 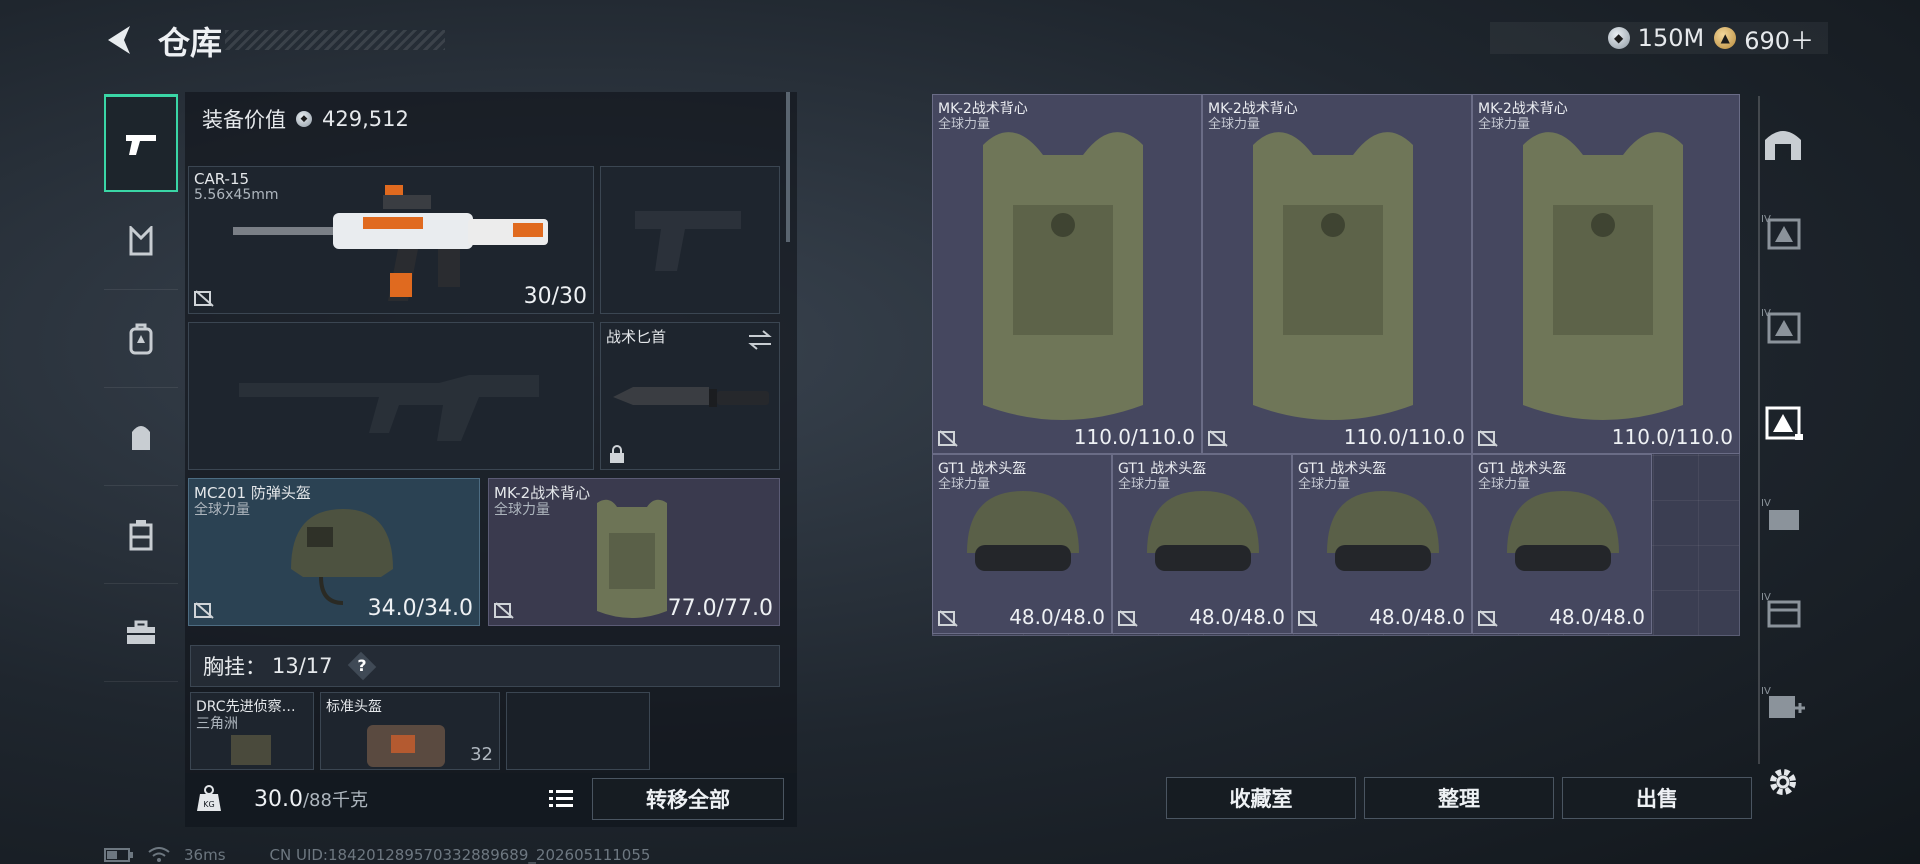 I want to click on armor-durability: 77.0/77.0, so click(x=720, y=608).